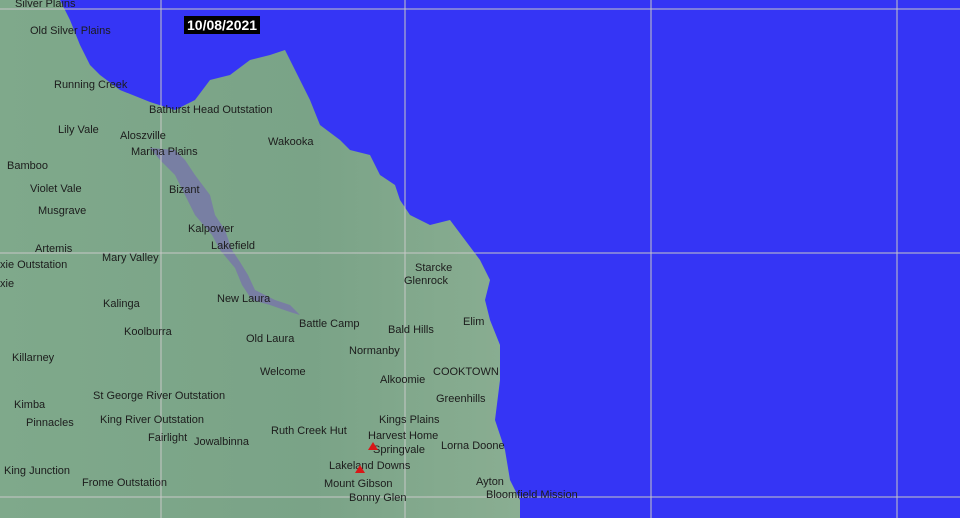  Describe the element at coordinates (54, 249) in the screenshot. I see `place-artemis: Artemis` at that location.